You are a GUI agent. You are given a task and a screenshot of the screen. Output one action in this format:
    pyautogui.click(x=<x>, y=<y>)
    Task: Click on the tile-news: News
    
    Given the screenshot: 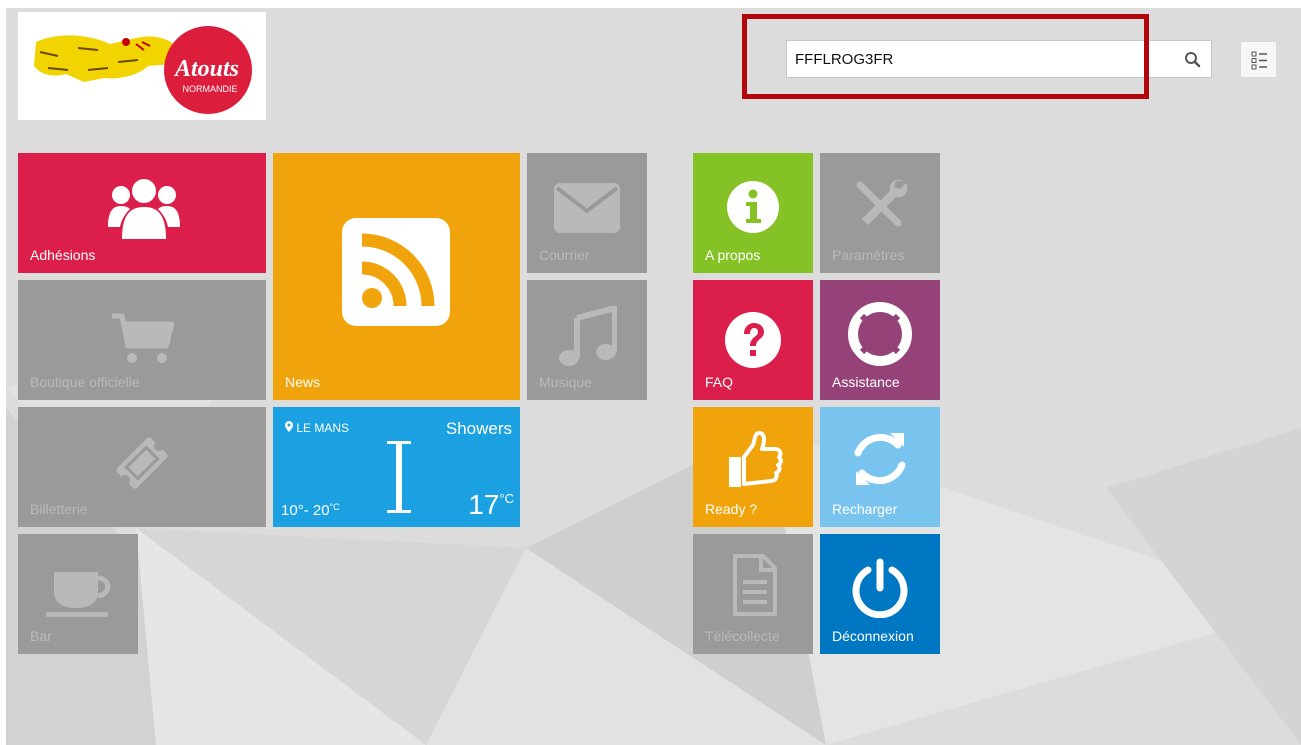 What is the action you would take?
    pyautogui.click(x=396, y=276)
    